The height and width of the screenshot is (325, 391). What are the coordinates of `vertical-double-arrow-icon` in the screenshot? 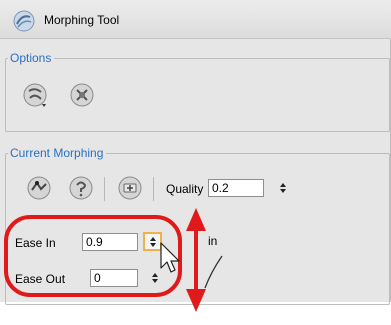 It's located at (196, 260).